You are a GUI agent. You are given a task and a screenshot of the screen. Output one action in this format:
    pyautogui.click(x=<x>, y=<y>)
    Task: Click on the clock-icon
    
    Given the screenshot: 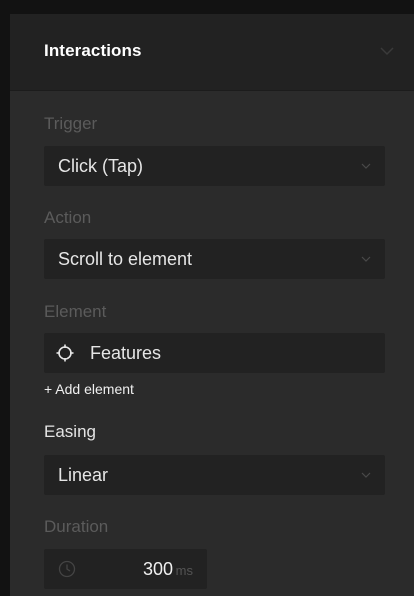 What is the action you would take?
    pyautogui.click(x=67, y=569)
    